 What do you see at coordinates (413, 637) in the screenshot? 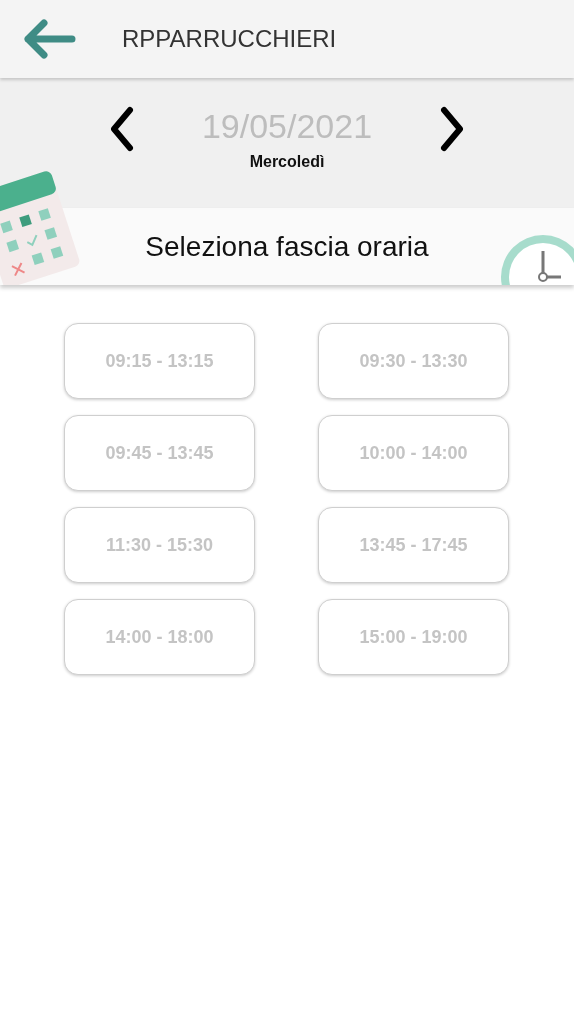
I see `time-slot-button: 15:00 - 19:00` at bounding box center [413, 637].